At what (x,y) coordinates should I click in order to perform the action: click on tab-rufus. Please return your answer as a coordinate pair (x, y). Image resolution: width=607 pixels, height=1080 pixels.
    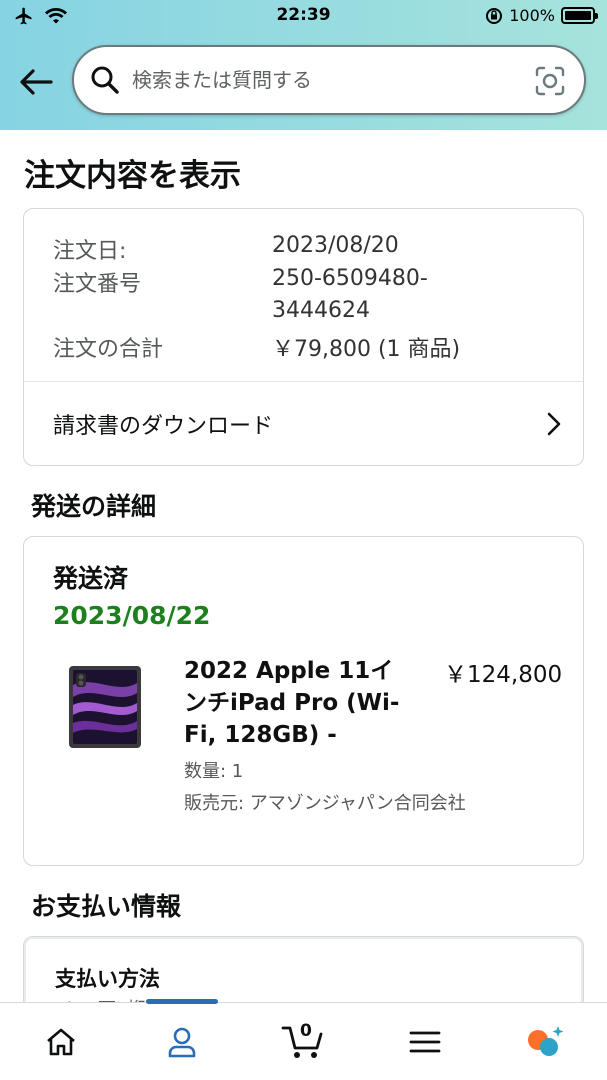
    Looking at the image, I should click on (545, 1041).